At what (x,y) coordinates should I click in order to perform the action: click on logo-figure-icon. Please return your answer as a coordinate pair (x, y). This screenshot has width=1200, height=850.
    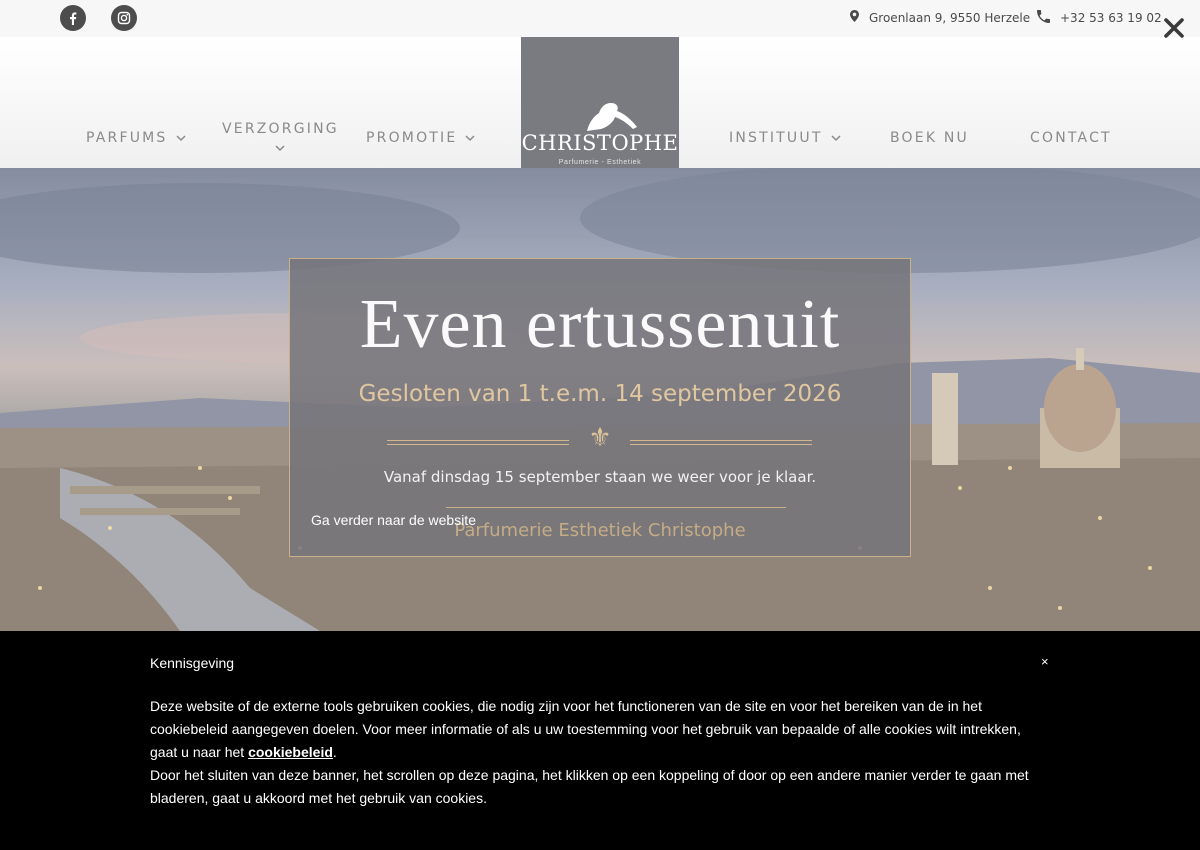
    Looking at the image, I should click on (612, 117).